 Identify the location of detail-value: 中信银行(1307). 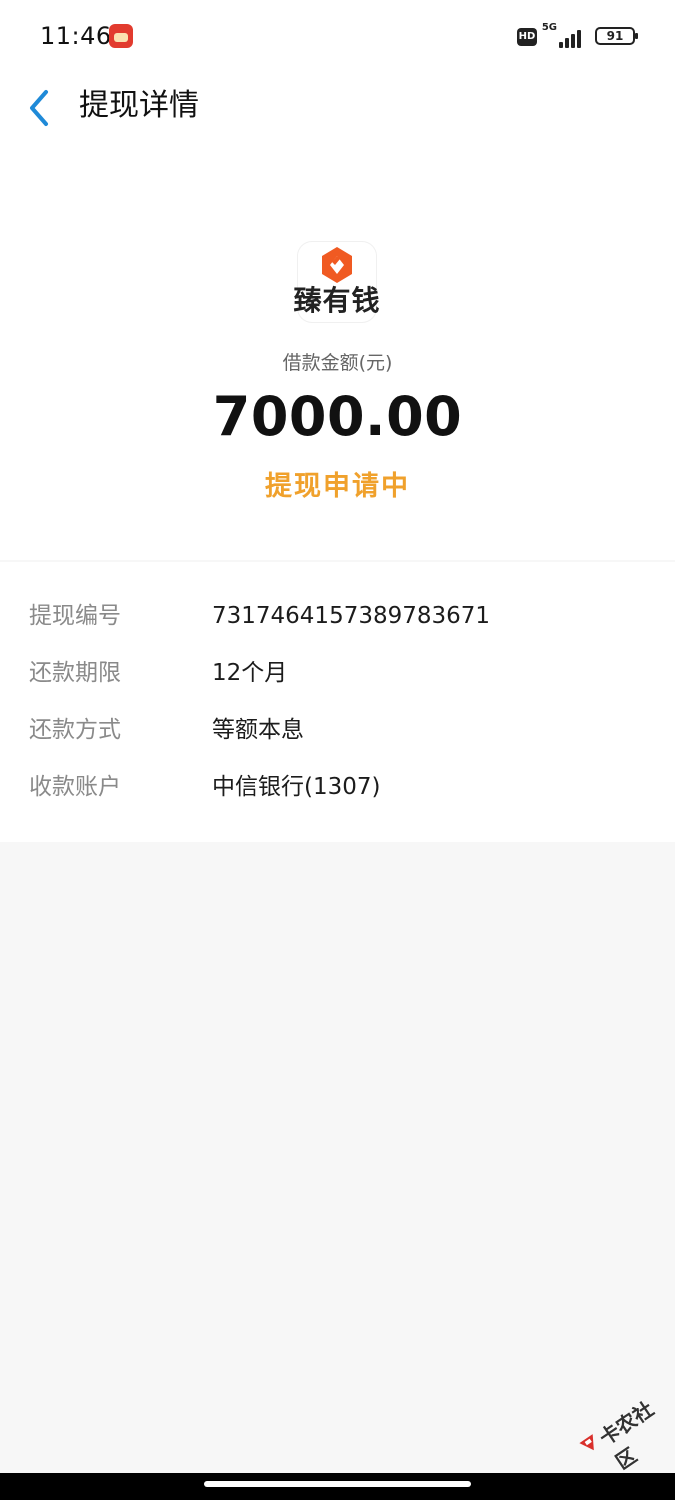
(296, 787).